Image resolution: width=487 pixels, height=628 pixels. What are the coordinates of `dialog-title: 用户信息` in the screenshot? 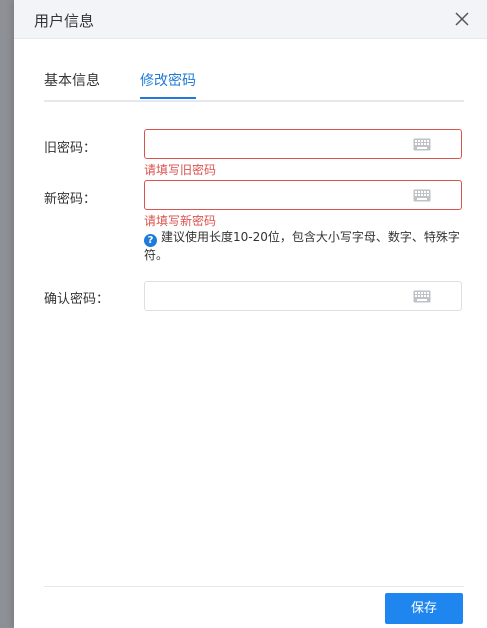 It's located at (64, 21).